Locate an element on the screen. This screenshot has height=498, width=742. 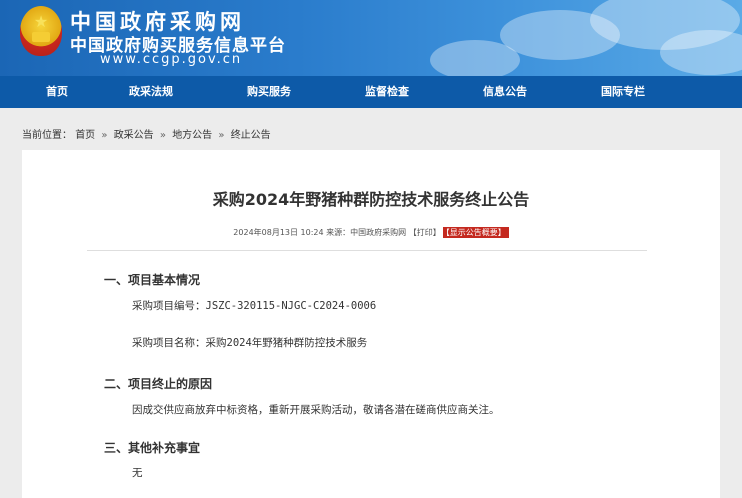
show-summary-button: 【显示公告概要】 is located at coordinates (475, 232).